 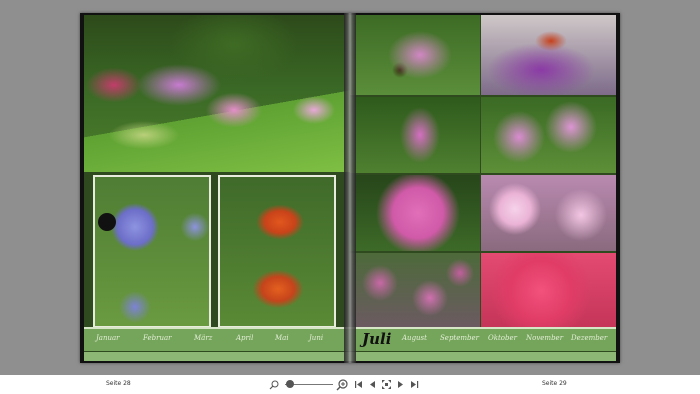 What do you see at coordinates (289, 384) in the screenshot?
I see `zoom-slider-handle` at bounding box center [289, 384].